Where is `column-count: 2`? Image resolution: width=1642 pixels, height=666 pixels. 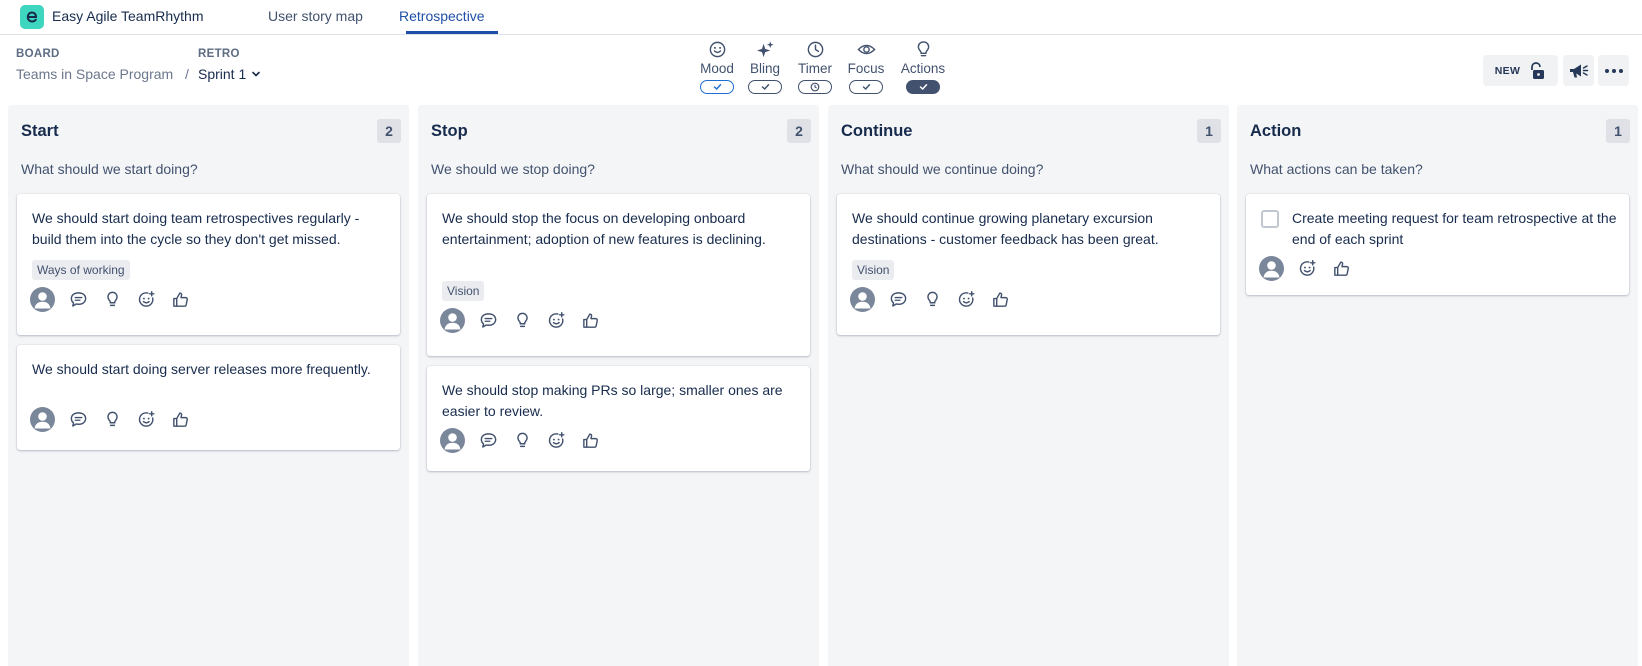 column-count: 2 is located at coordinates (799, 131).